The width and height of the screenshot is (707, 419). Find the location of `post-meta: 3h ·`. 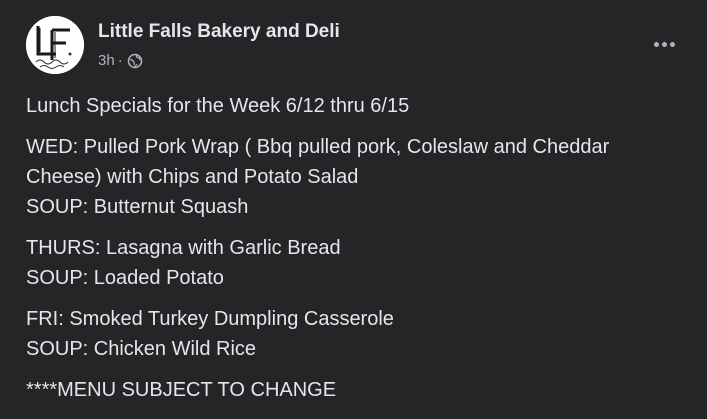

post-meta: 3h · is located at coordinates (120, 60).